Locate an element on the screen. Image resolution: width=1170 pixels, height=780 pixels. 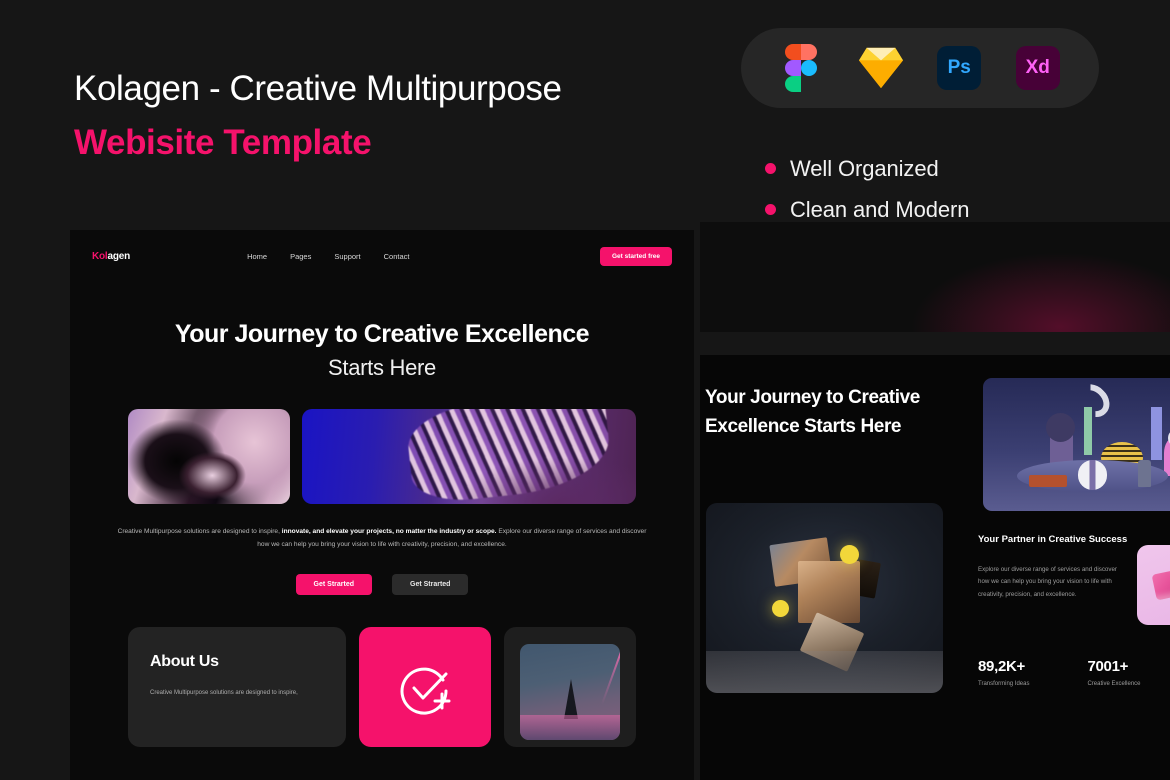
stat-item: 7001+ Creative Excellence is located at coordinates (1113, 672).